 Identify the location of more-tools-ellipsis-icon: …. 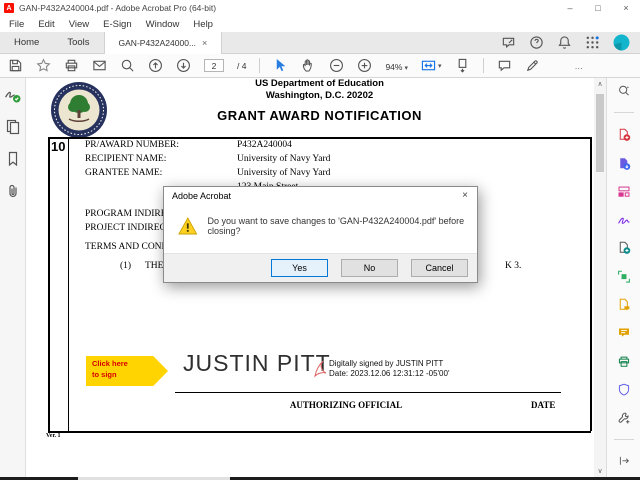
(579, 66).